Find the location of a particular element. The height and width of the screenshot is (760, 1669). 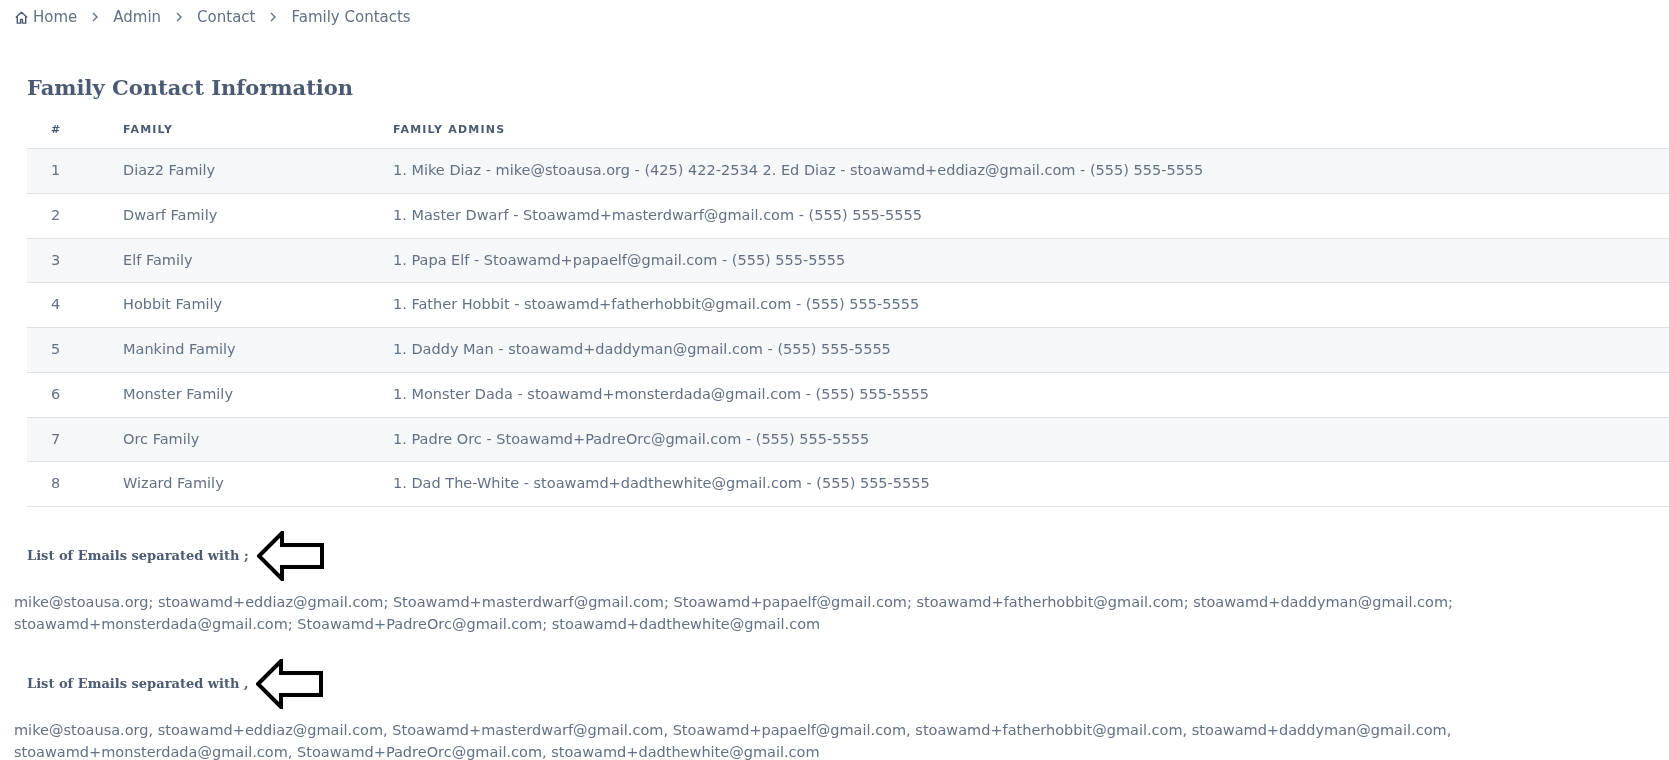

table-cell: 1. Monster Dada - stoawamd+monsterdada@gmail.com - (555) 555-5555 is located at coordinates (1031, 395).